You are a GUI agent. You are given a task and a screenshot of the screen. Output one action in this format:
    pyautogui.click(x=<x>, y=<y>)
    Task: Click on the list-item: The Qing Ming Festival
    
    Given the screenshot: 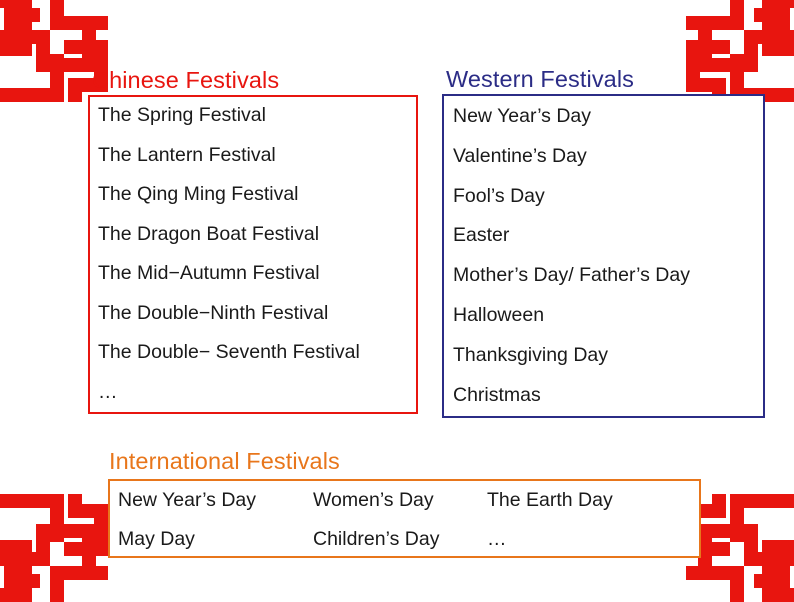 What is the action you would take?
    pyautogui.click(x=198, y=194)
    